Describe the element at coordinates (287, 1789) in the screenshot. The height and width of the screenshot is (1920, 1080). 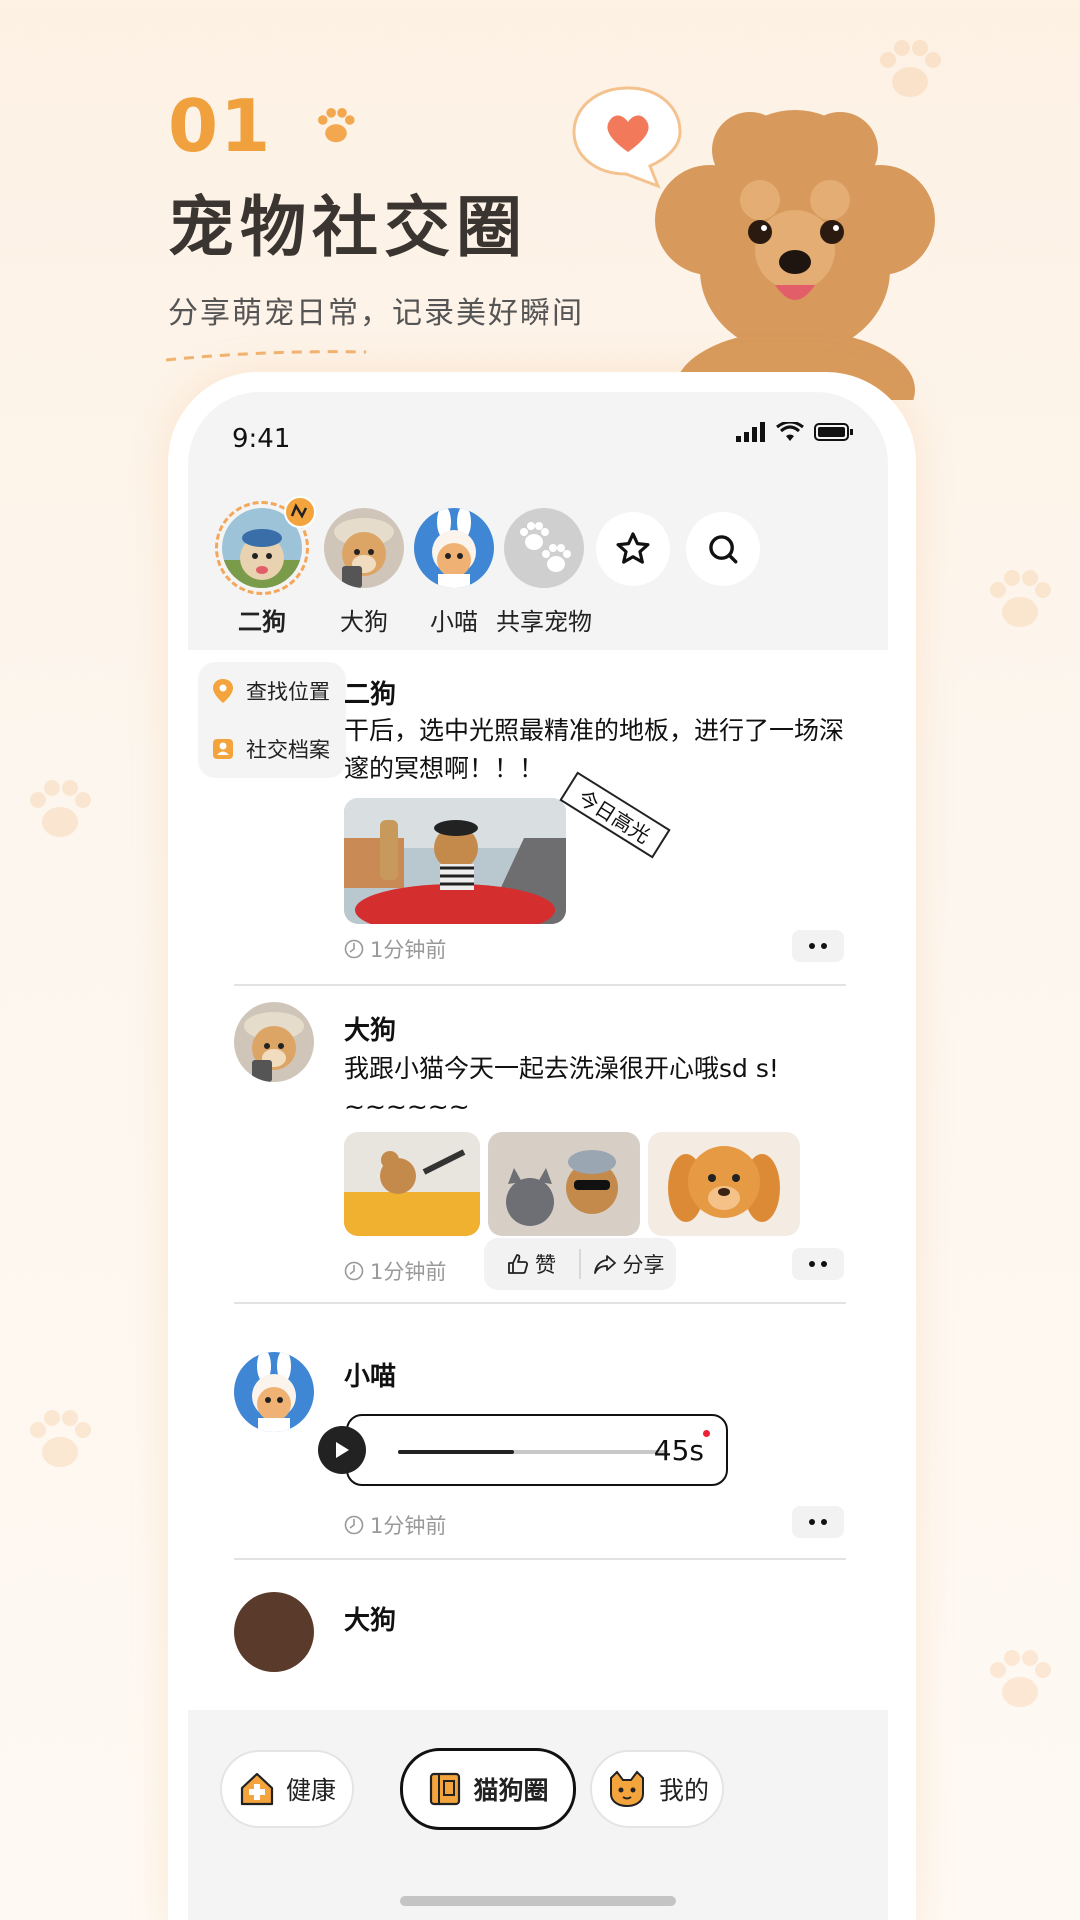
I see `nav-health: 健康` at that location.